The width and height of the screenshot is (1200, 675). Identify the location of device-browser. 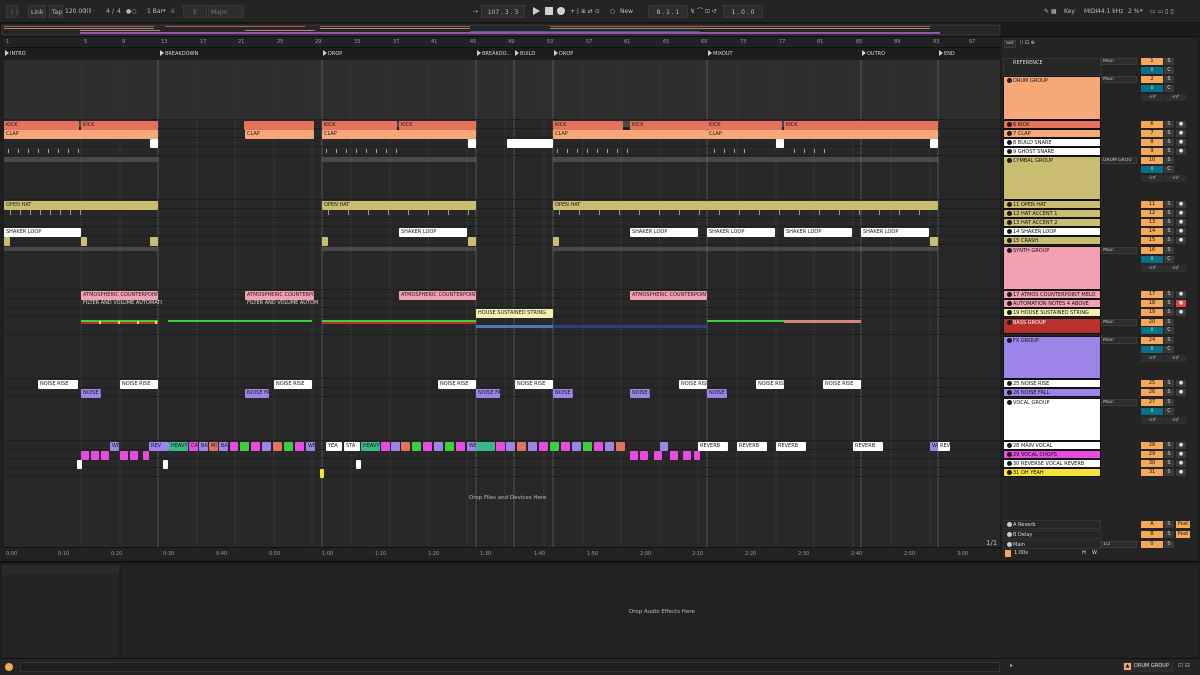
(60, 616).